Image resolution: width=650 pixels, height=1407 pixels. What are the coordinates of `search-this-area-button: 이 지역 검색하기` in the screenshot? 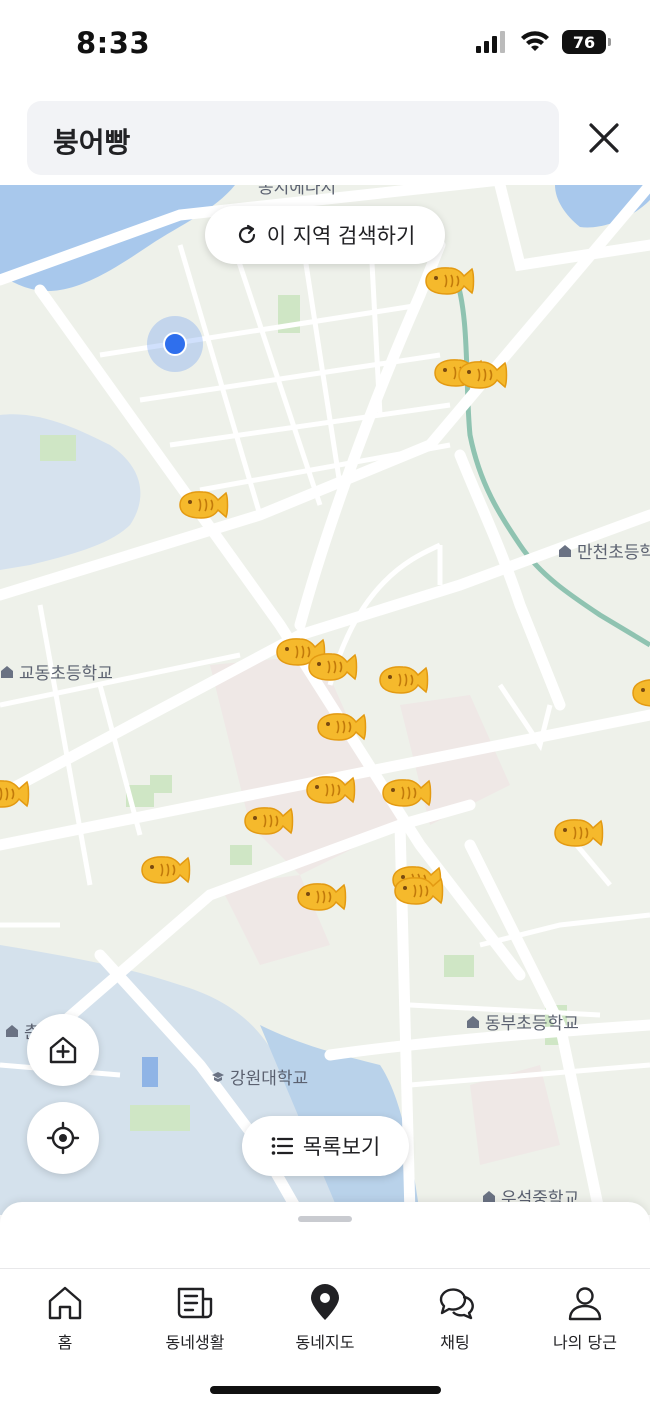 It's located at (325, 235).